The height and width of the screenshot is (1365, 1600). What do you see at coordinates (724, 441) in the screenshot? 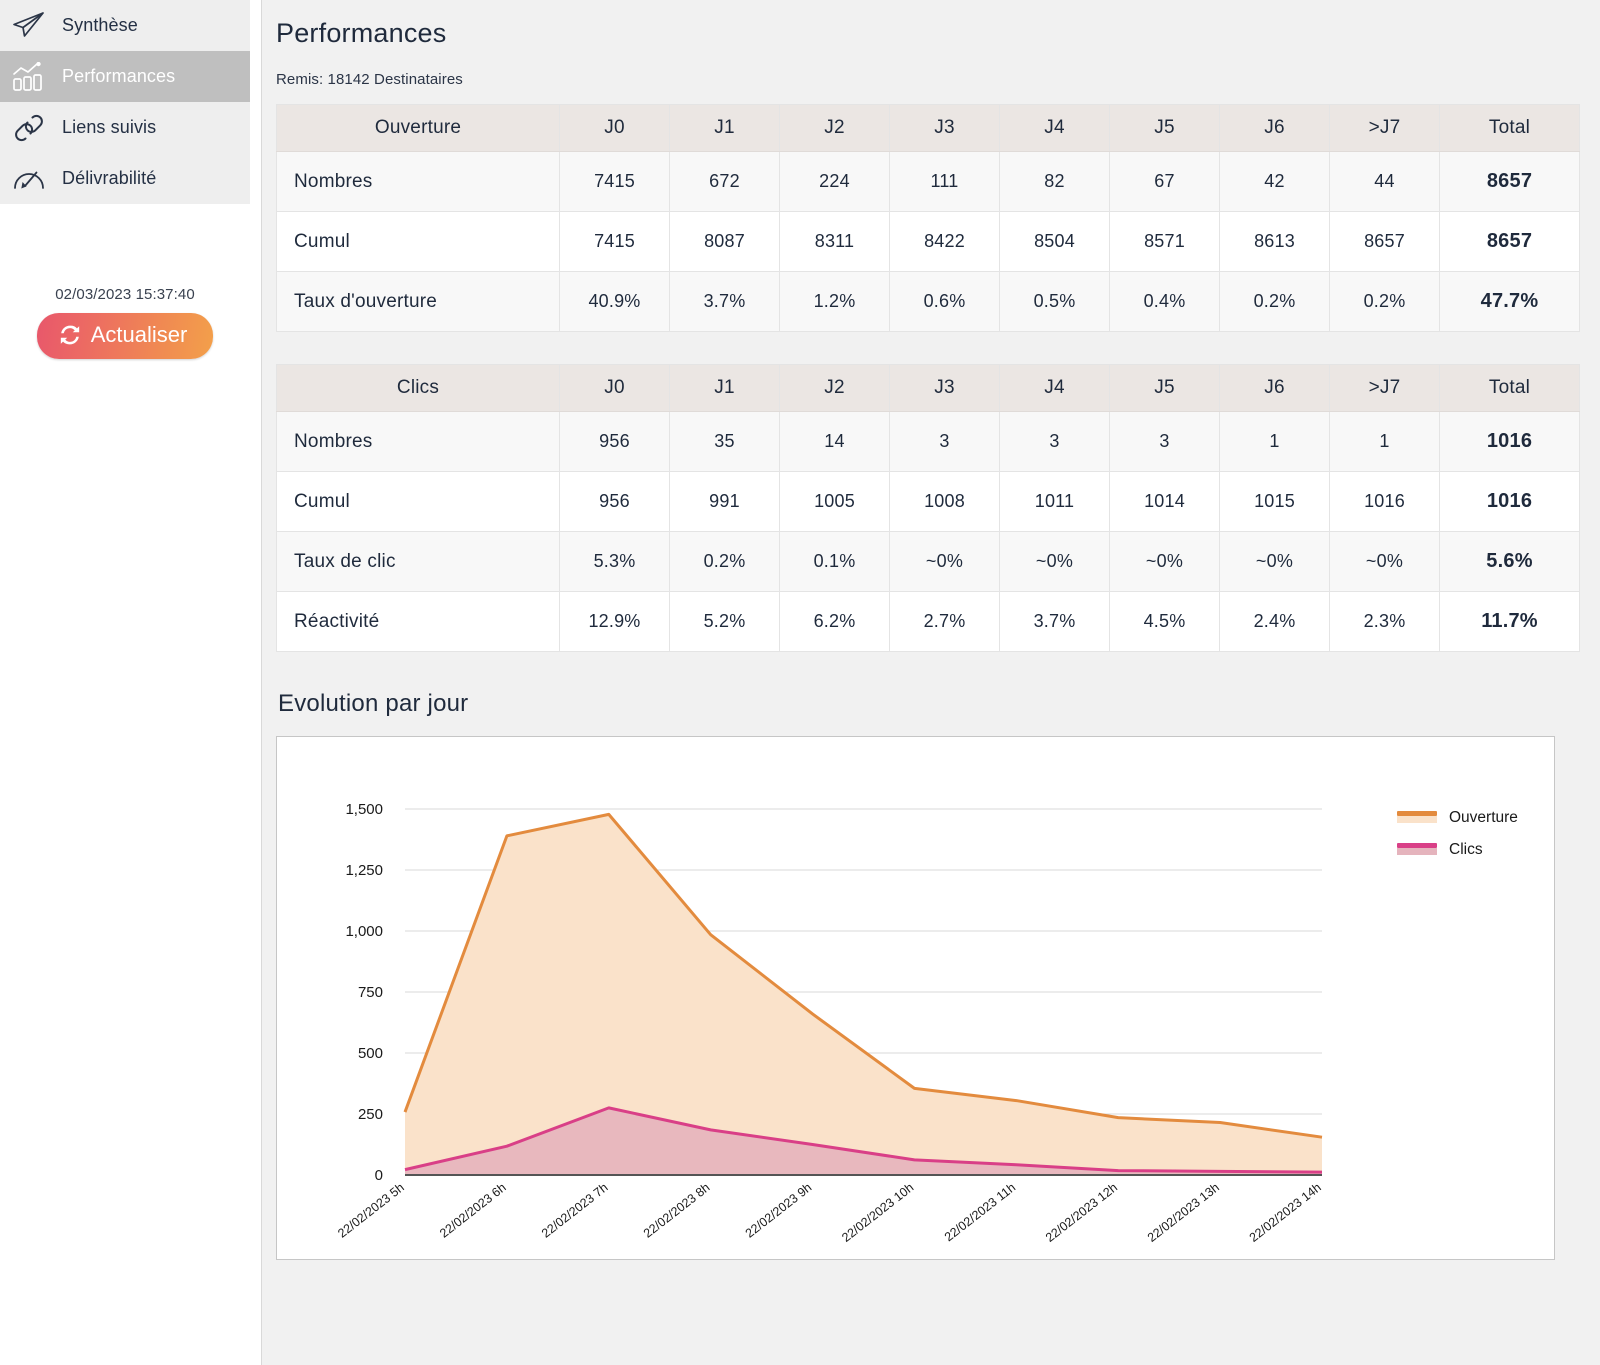
I see `cell-value: 35` at bounding box center [724, 441].